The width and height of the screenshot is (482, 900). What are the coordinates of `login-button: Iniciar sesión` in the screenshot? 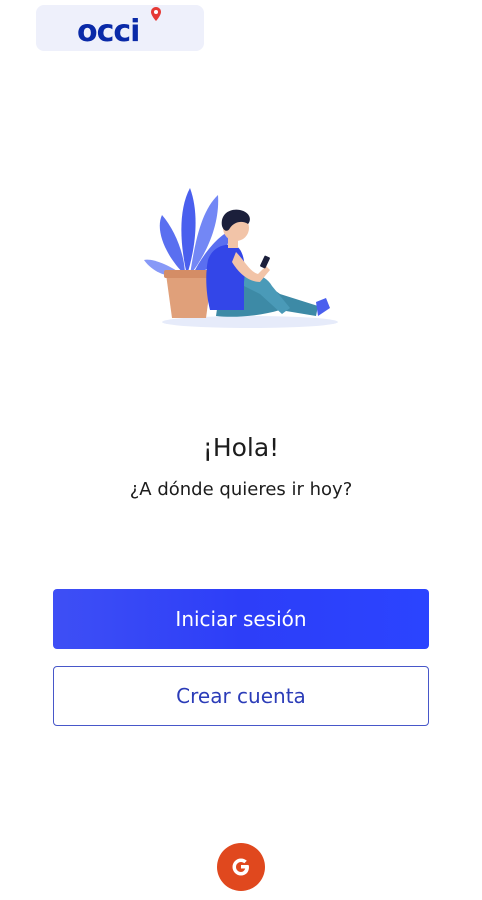 It's located at (241, 619).